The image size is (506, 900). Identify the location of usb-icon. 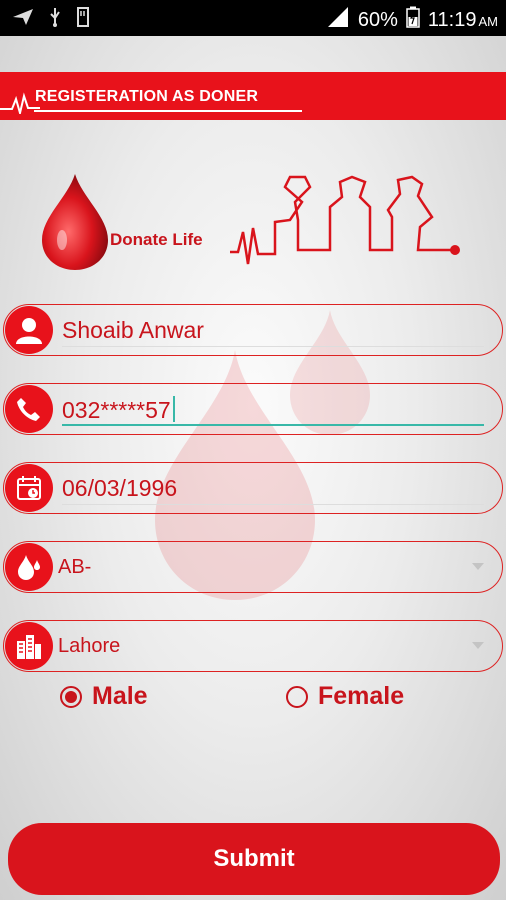
(55, 19).